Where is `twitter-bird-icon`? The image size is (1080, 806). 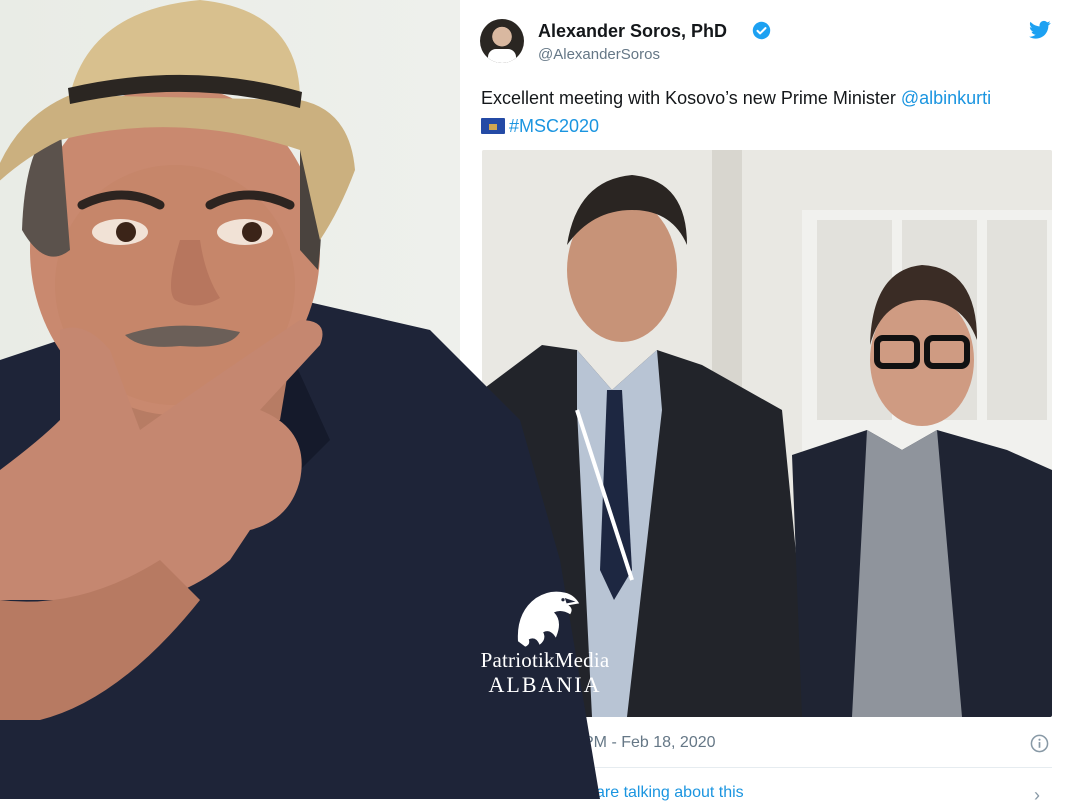 twitter-bird-icon is located at coordinates (1040, 30).